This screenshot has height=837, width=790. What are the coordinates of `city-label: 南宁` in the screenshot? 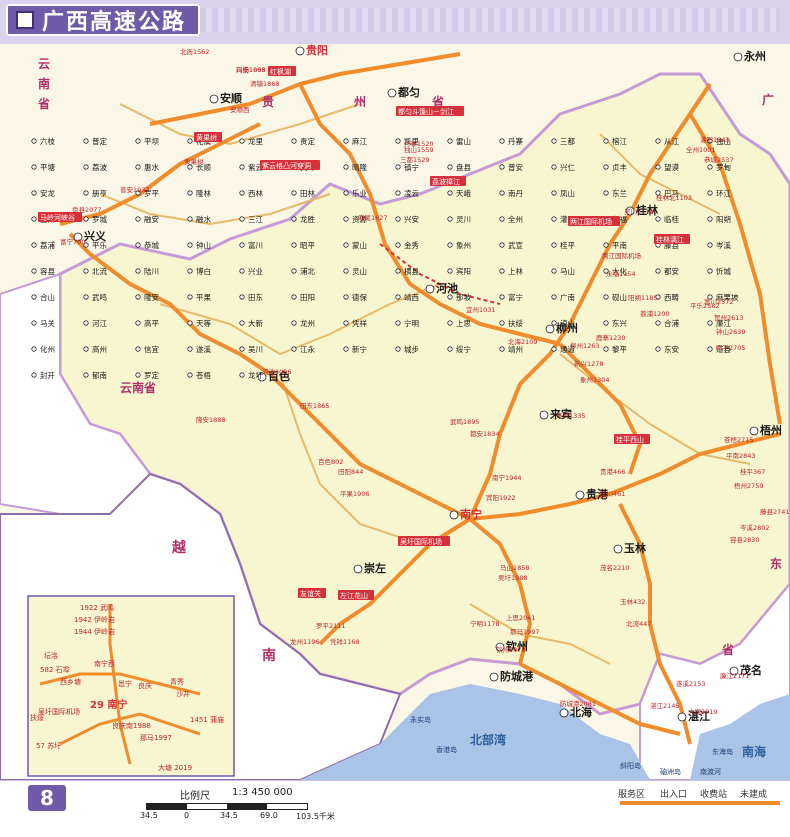 It's located at (471, 514).